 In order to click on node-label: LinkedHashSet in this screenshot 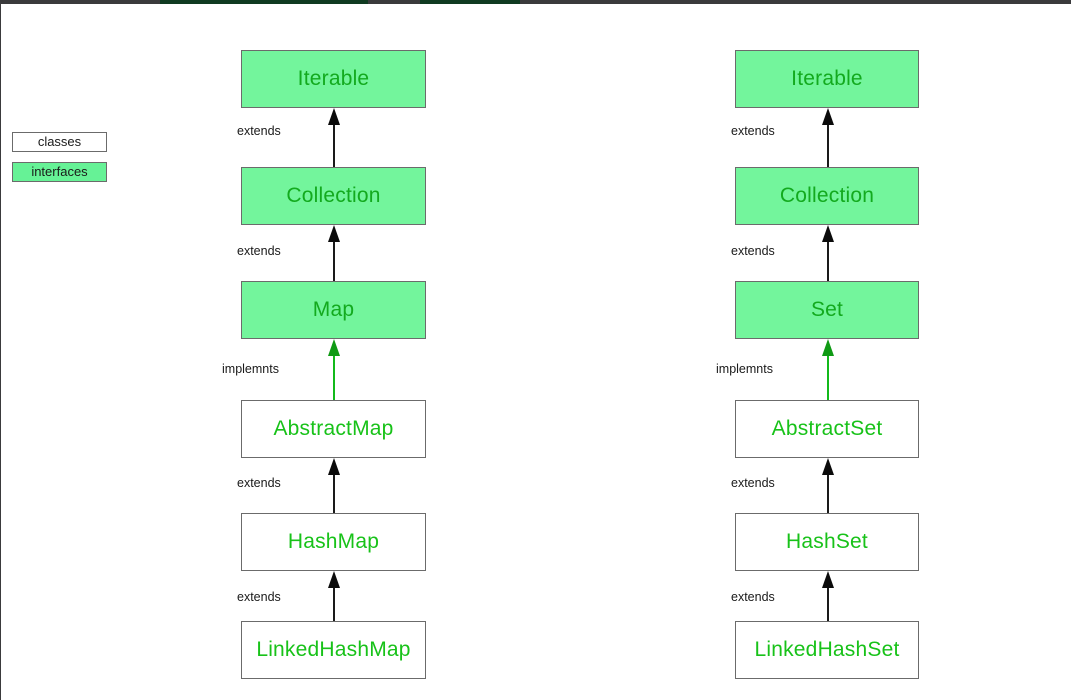, I will do `click(827, 649)`.